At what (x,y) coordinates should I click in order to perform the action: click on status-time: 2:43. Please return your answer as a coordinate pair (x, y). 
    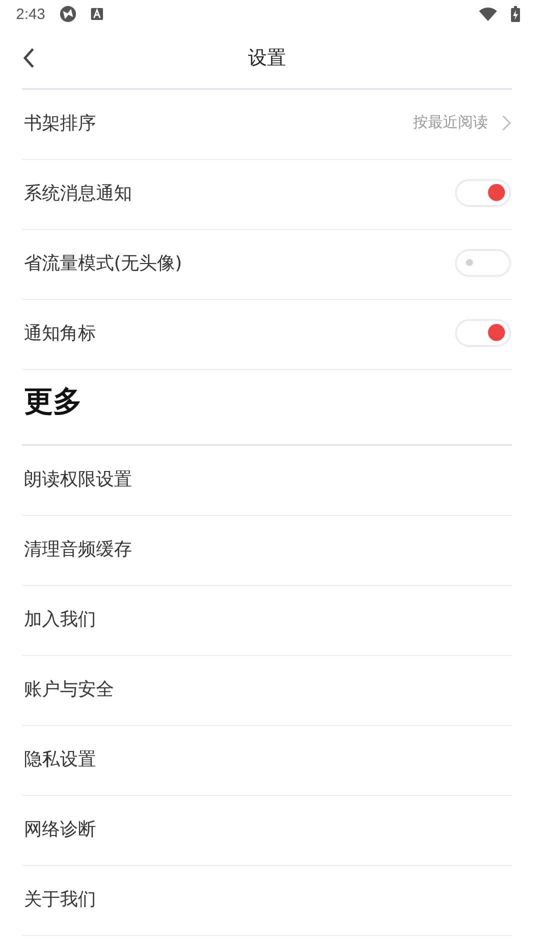
    Looking at the image, I should click on (31, 14).